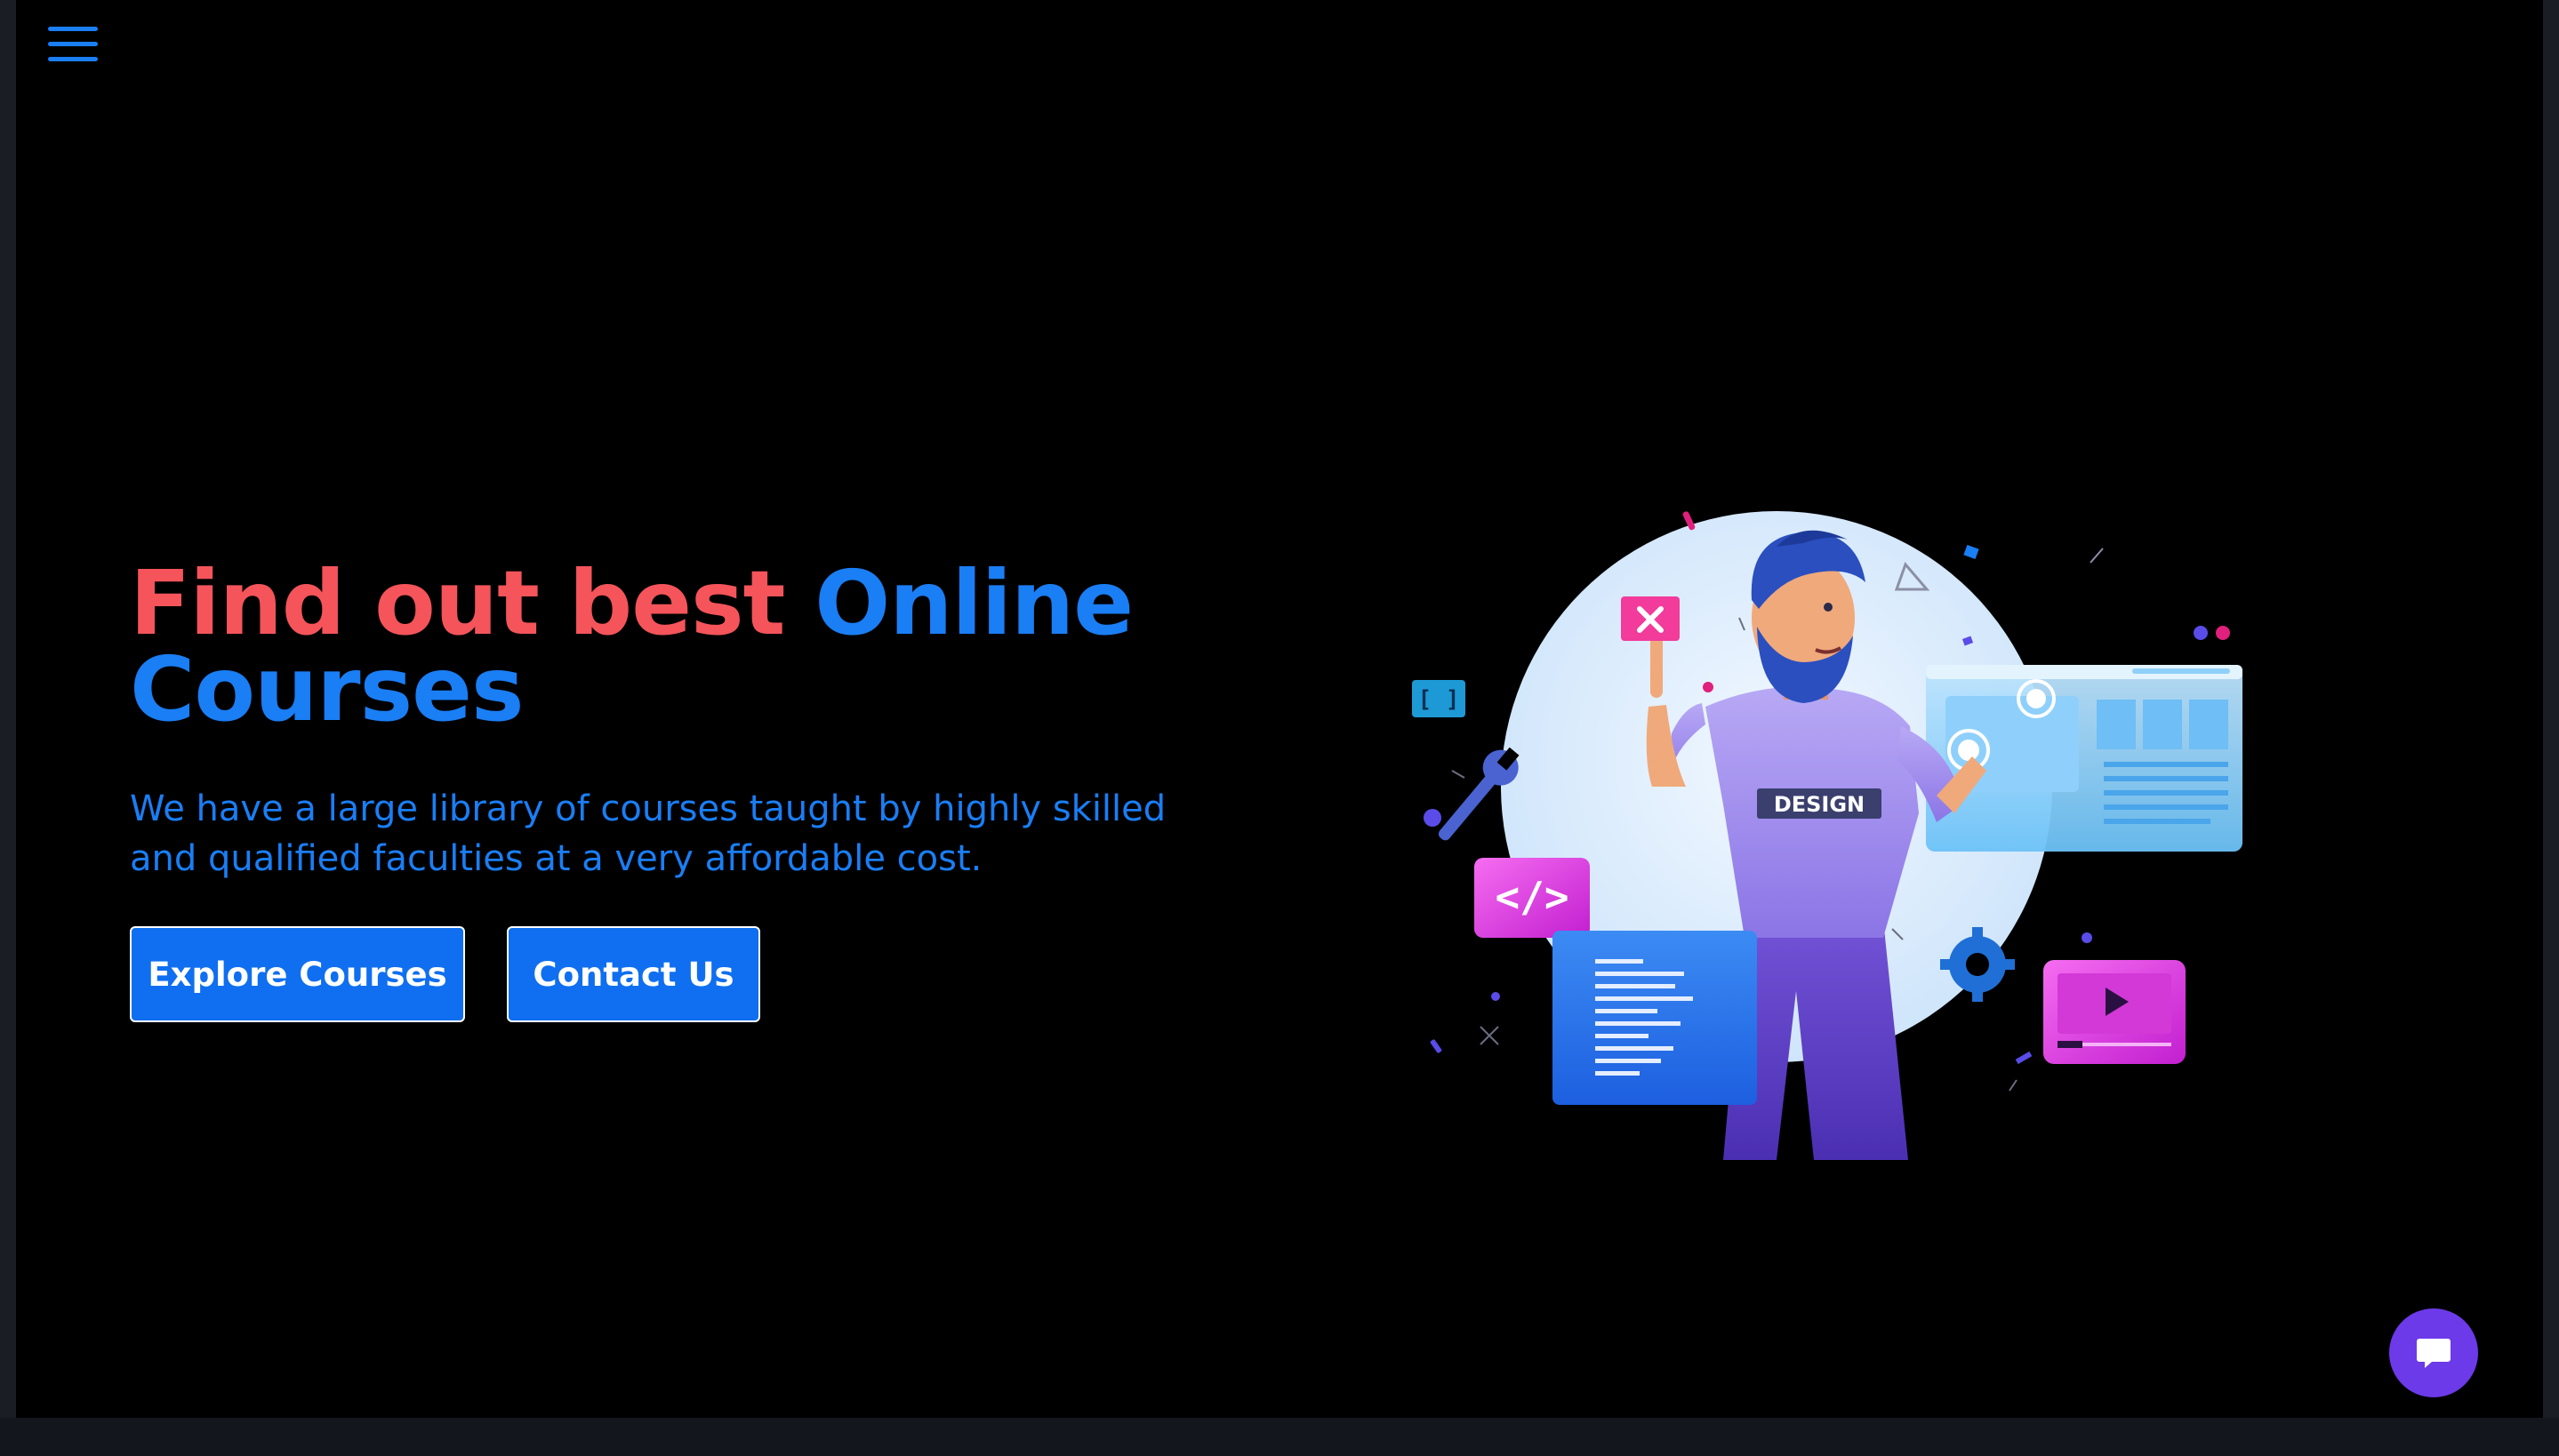 This screenshot has height=1456, width=2559. I want to click on hero-title-part2: Online, so click(974, 603).